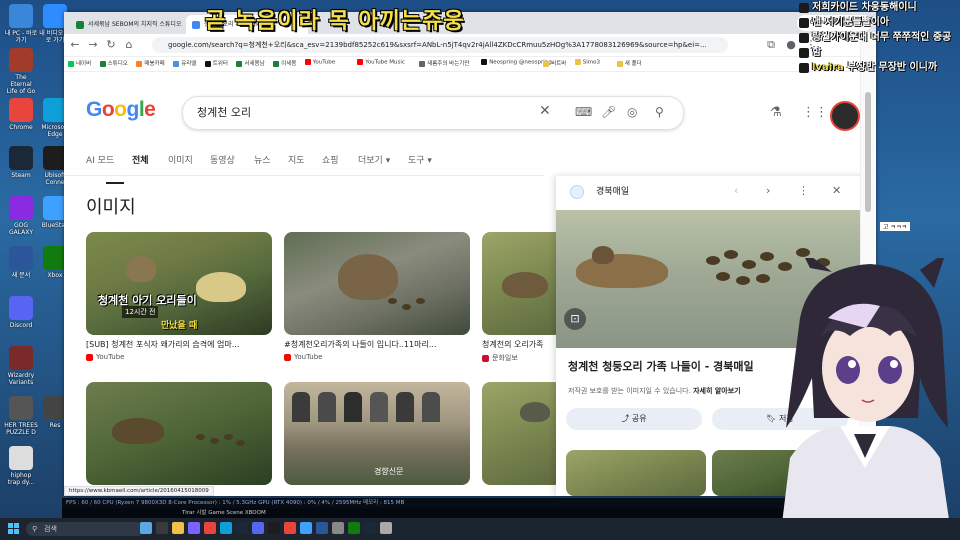 This screenshot has height=540, width=960. Describe the element at coordinates (93, 45) in the screenshot. I see `forward-icon: →` at that location.